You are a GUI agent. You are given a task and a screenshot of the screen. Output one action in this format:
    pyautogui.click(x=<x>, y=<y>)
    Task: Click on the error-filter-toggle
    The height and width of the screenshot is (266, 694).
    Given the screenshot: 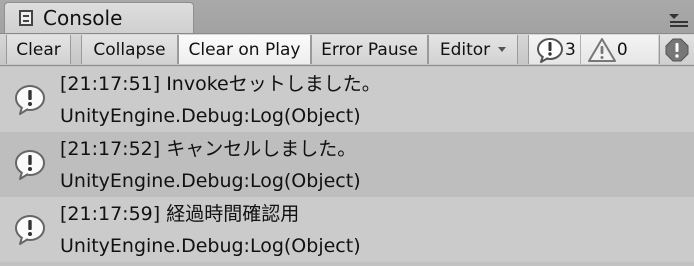 What is the action you would take?
    pyautogui.click(x=676, y=49)
    